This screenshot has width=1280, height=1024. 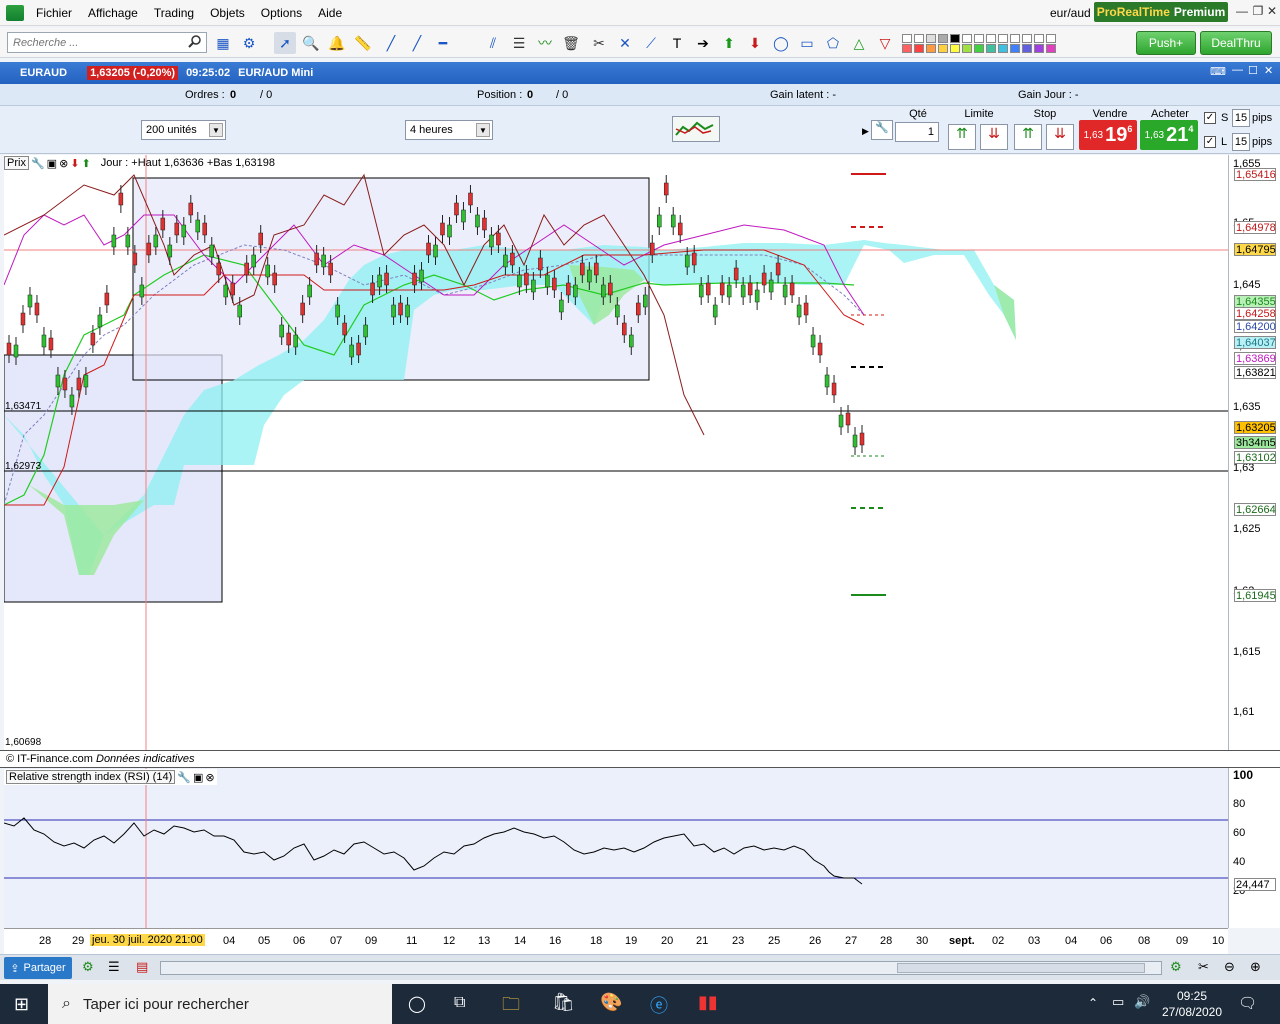 What do you see at coordinates (962, 137) in the screenshot?
I see `limit-buy-icon: ⇈` at bounding box center [962, 137].